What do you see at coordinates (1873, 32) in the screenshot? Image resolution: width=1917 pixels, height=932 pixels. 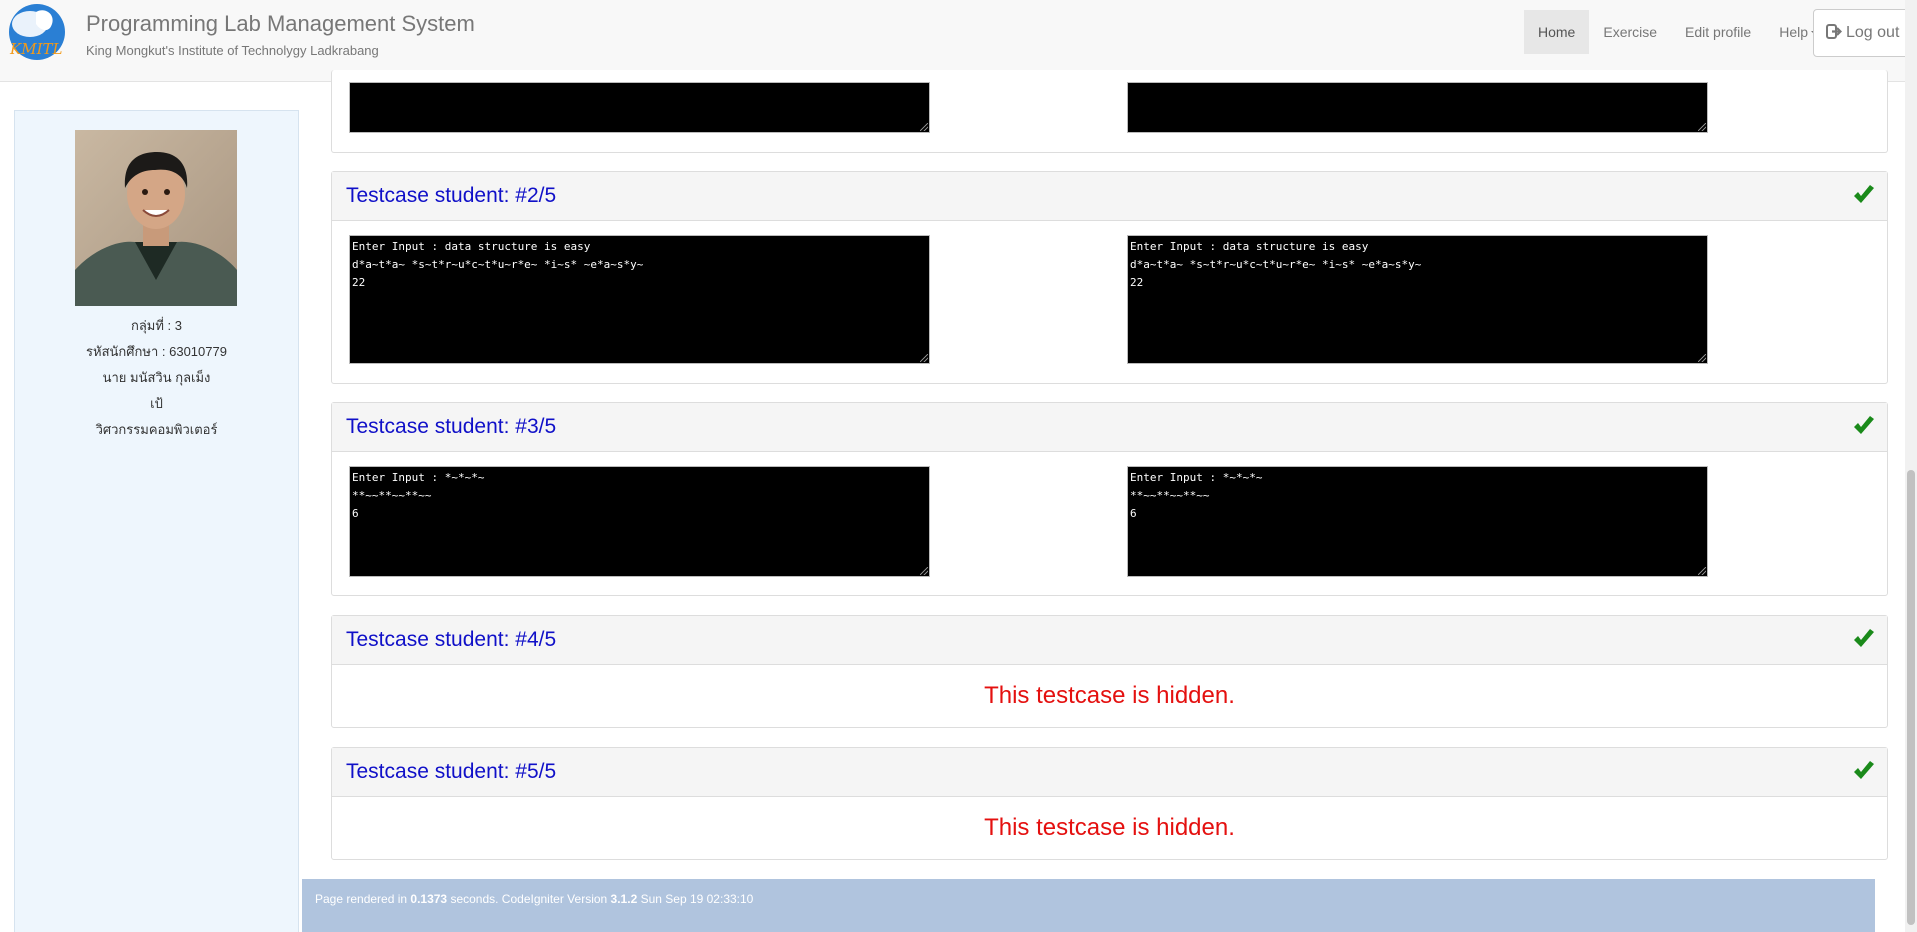 I see `logout-label: Log out` at bounding box center [1873, 32].